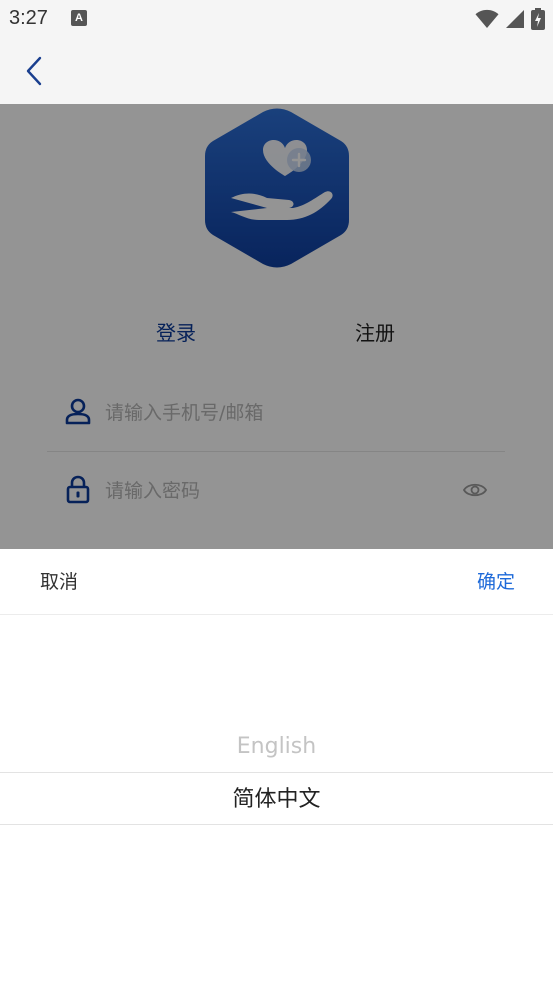  I want to click on confirm-button: 确定, so click(496, 582).